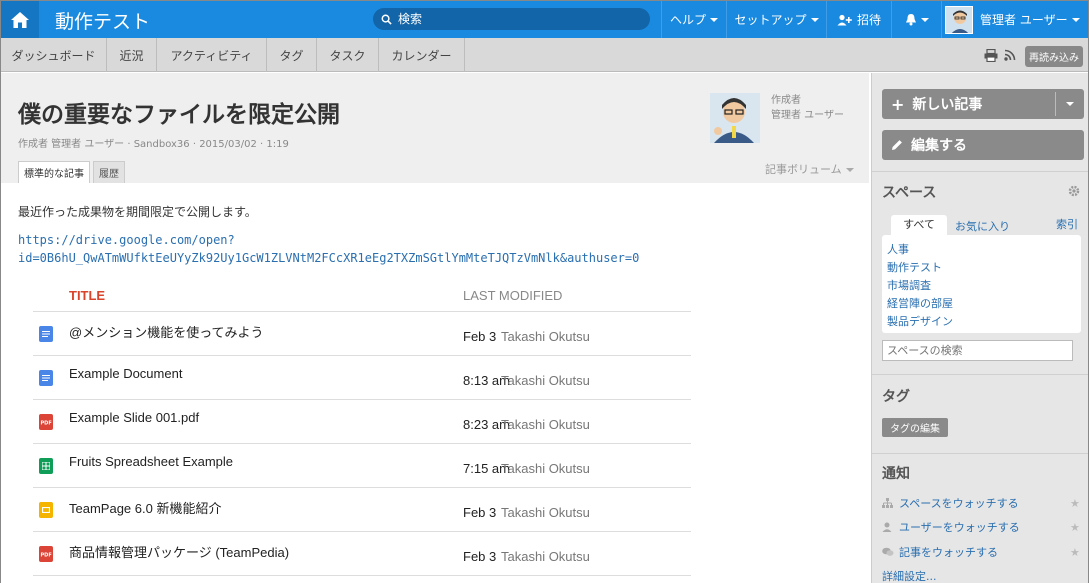 The height and width of the screenshot is (583, 1089). Describe the element at coordinates (151, 461) in the screenshot. I see `file-name: Fruits Spreadsheet Example` at that location.